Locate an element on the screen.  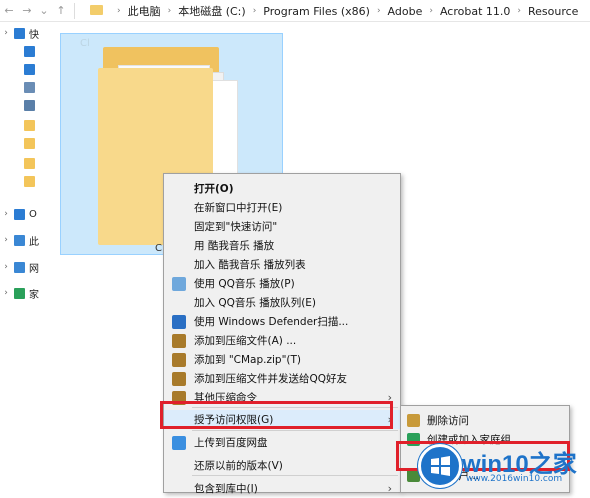
menu-item: 加入 QQ音乐 播放队列(E) is located at coordinates (282, 302).